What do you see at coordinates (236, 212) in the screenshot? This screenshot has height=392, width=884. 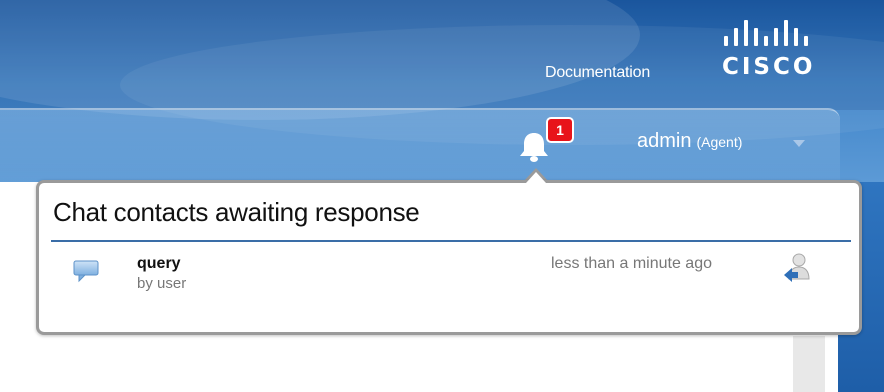 I see `popup-title: Chat contacts awaiting response` at bounding box center [236, 212].